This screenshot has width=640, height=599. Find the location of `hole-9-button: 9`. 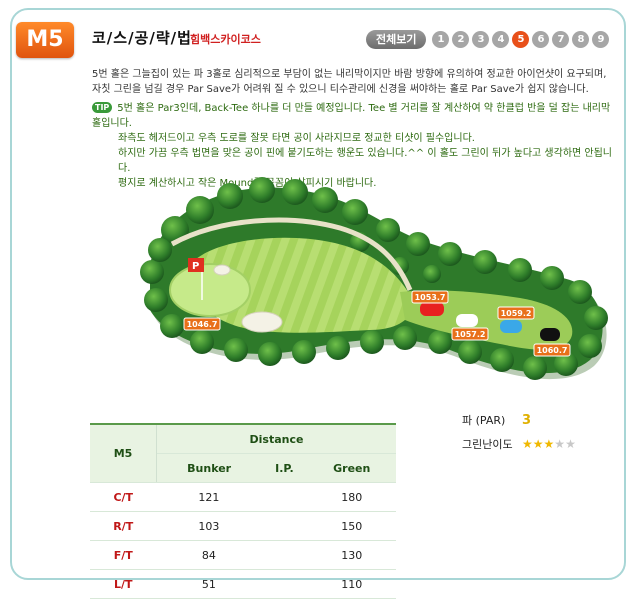

hole-9-button: 9 is located at coordinates (601, 39).